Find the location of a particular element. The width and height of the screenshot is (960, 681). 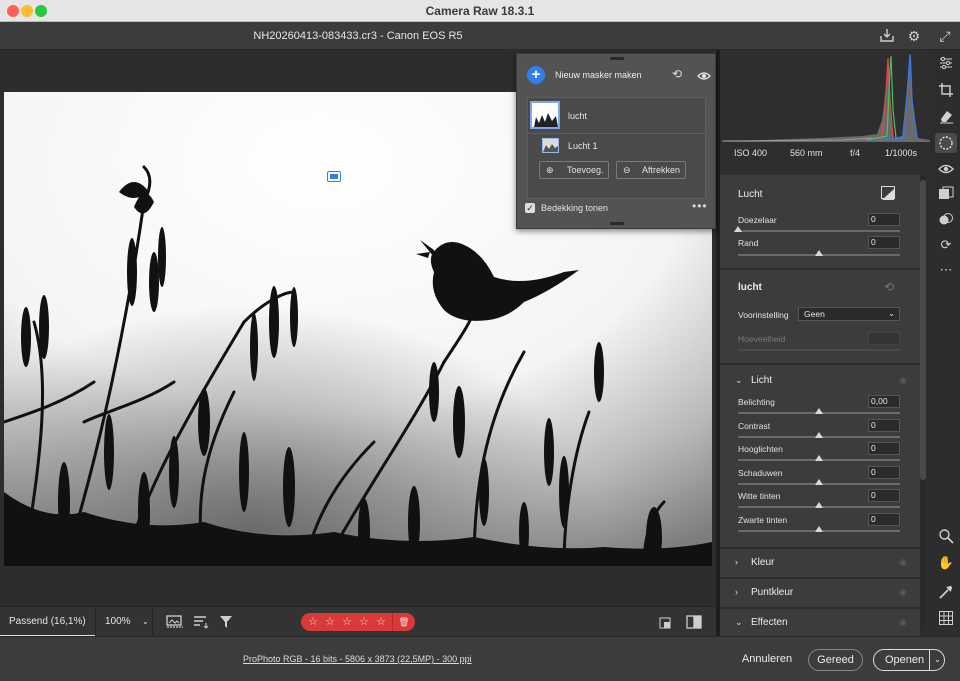

snapshots-icon is located at coordinates (946, 220).